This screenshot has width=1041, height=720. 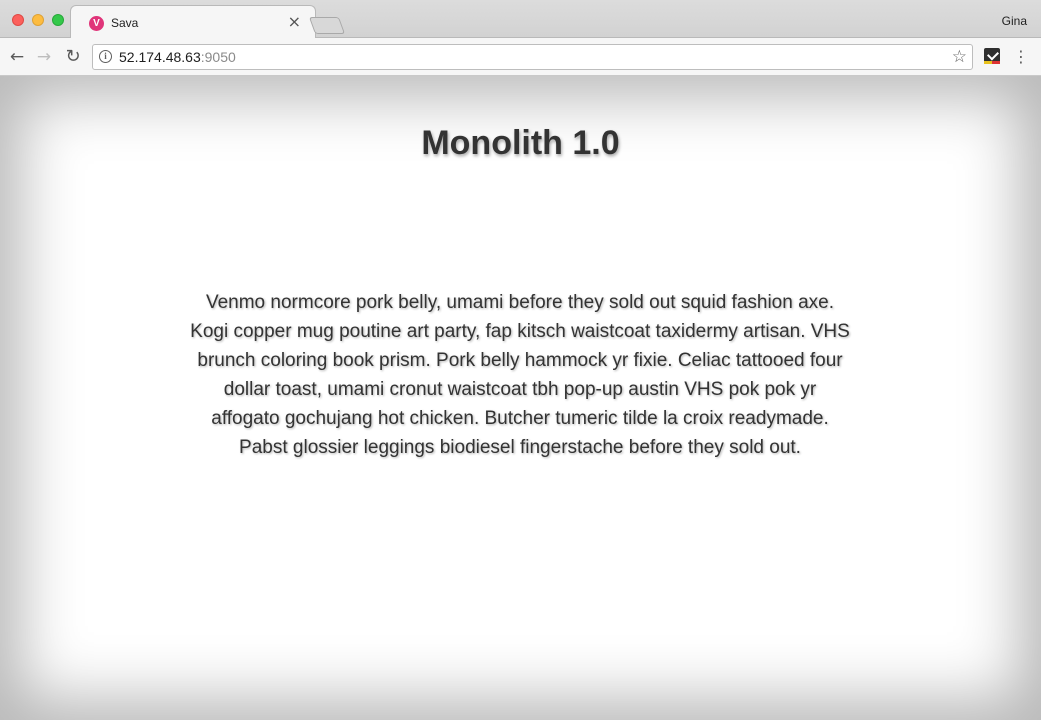 What do you see at coordinates (17, 57) in the screenshot?
I see `back-arrow-icon: ←` at bounding box center [17, 57].